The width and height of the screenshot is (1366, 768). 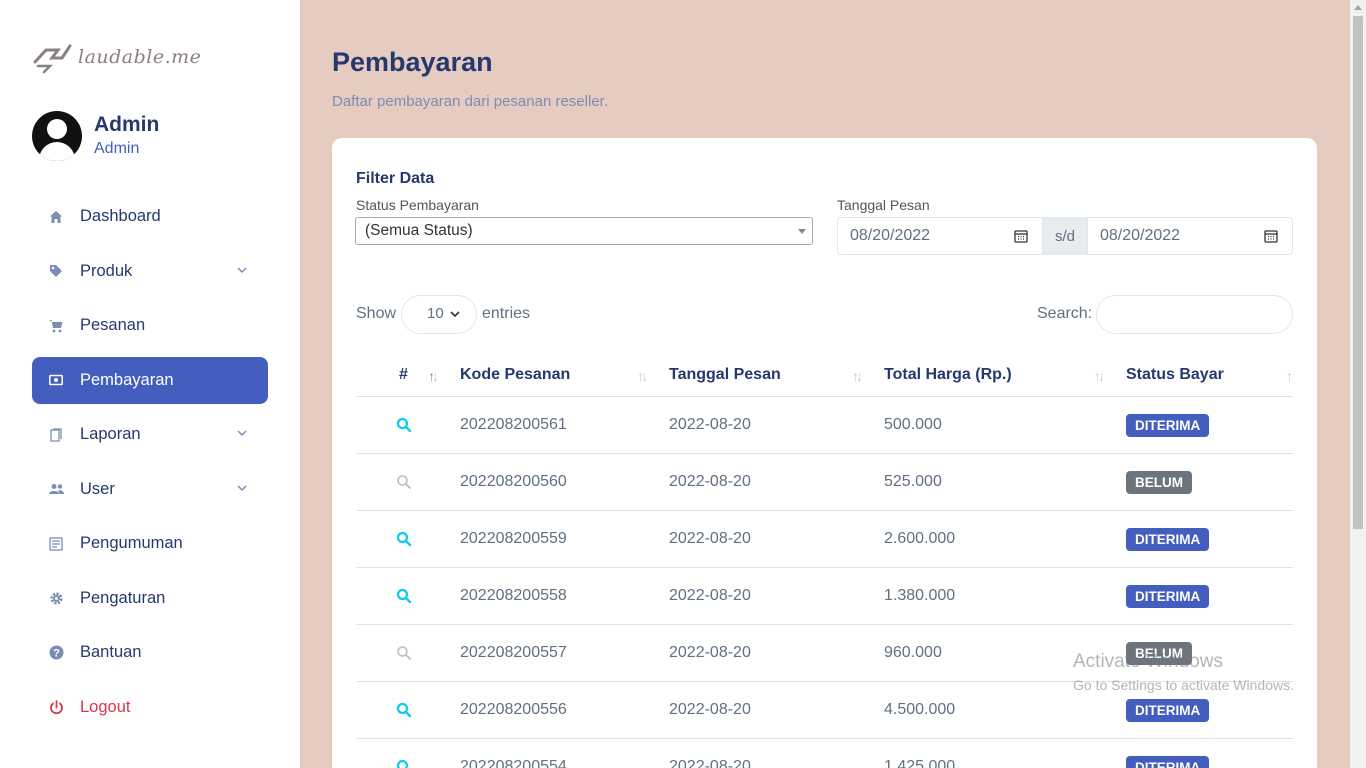 What do you see at coordinates (419, 230) in the screenshot?
I see `status-filter-value: (Semua Status)` at bounding box center [419, 230].